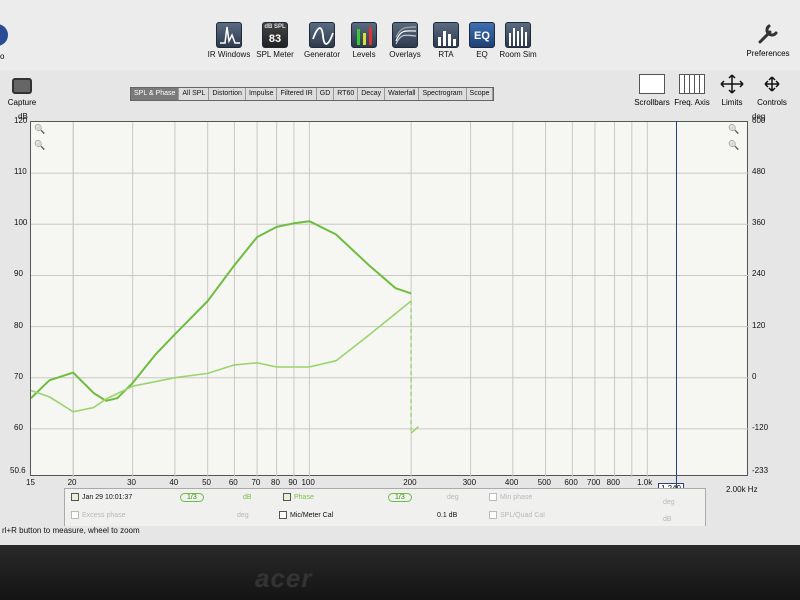  I want to click on monitor-bezel, so click(400, 572).